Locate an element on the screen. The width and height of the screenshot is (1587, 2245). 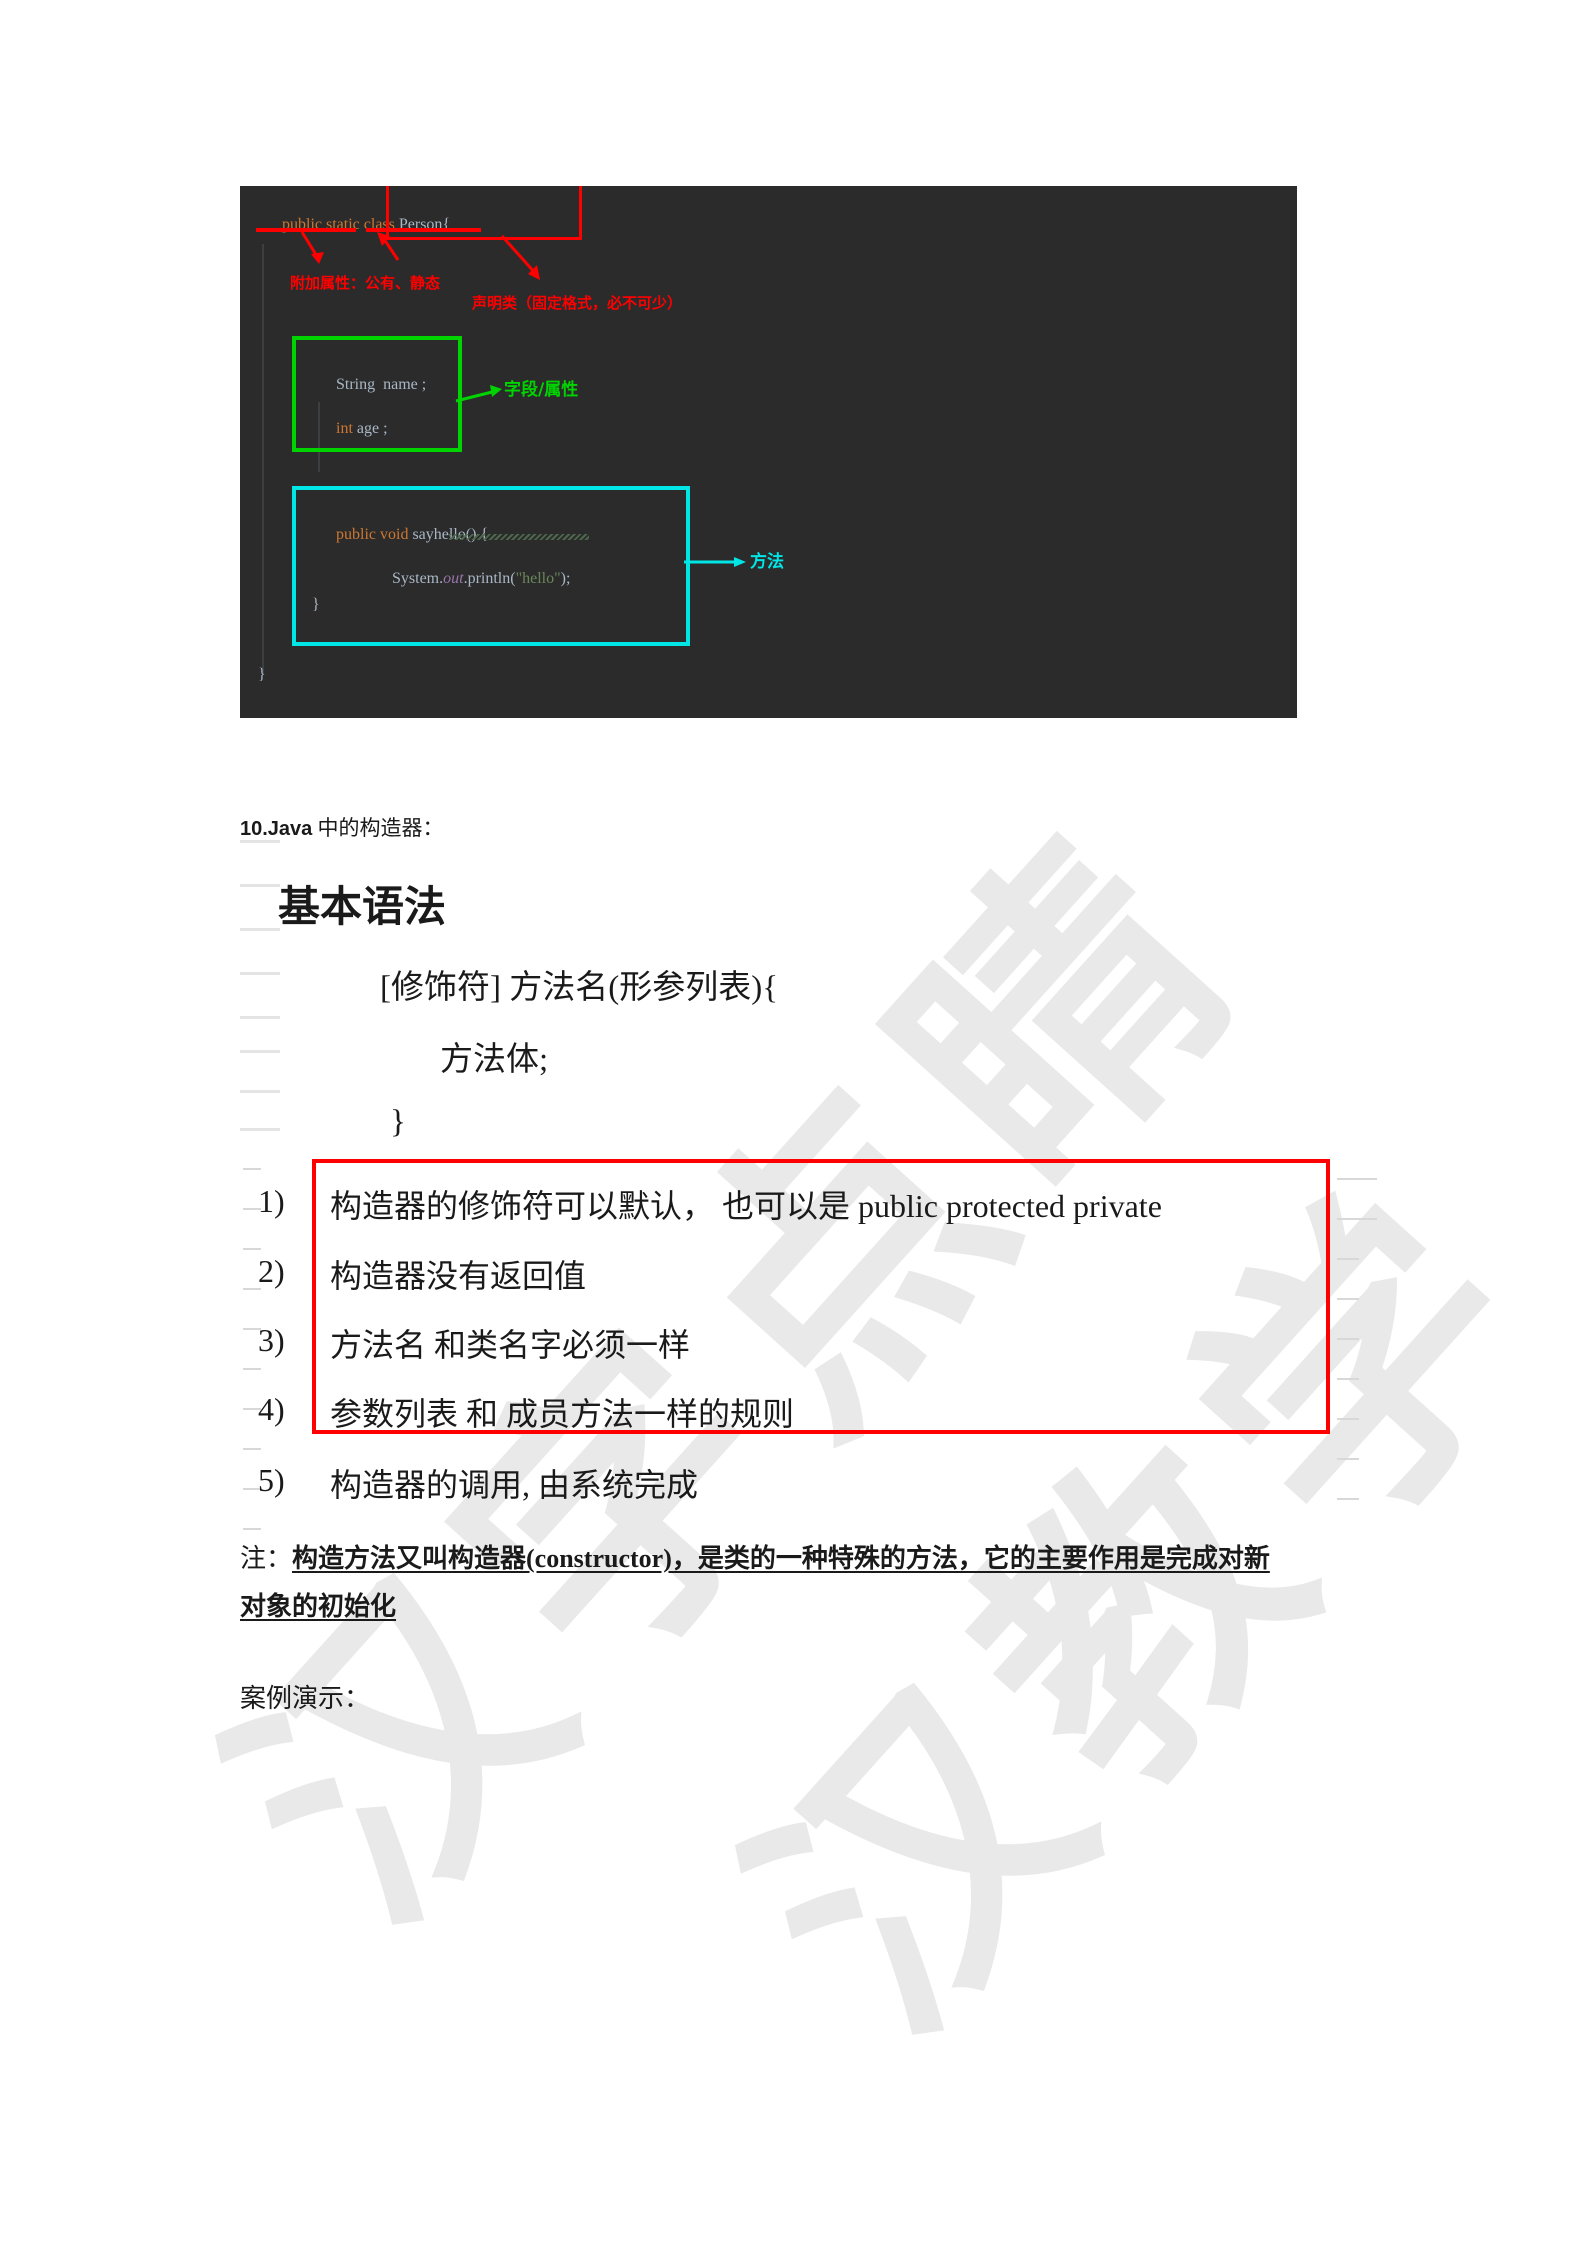
rule-text-1-cn: 构造器的修饰符可以默认， 也可以是 is located at coordinates (594, 1206).